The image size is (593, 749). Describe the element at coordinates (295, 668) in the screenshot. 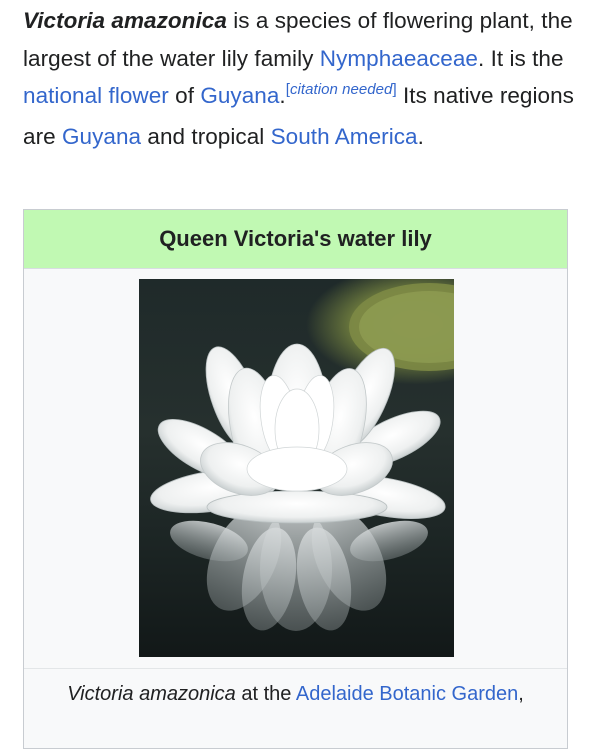

I see `caption-divider` at that location.